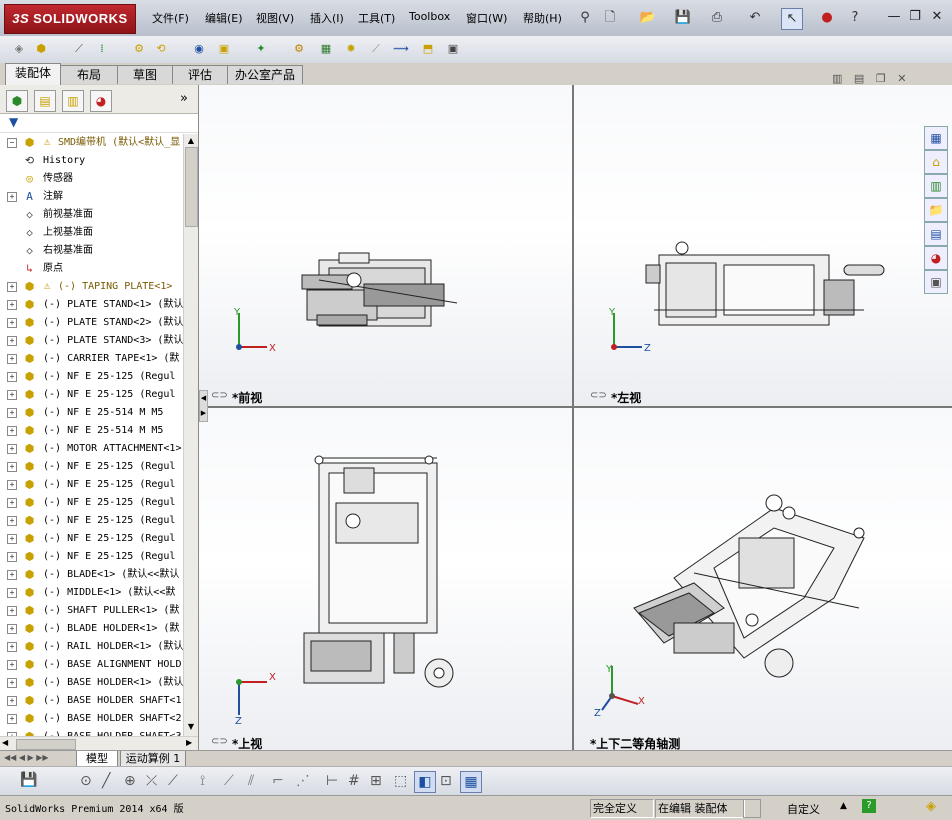 The height and width of the screenshot is (820, 952). Describe the element at coordinates (224, 18) in the screenshot. I see `menu-edit: 编辑(E)` at that location.